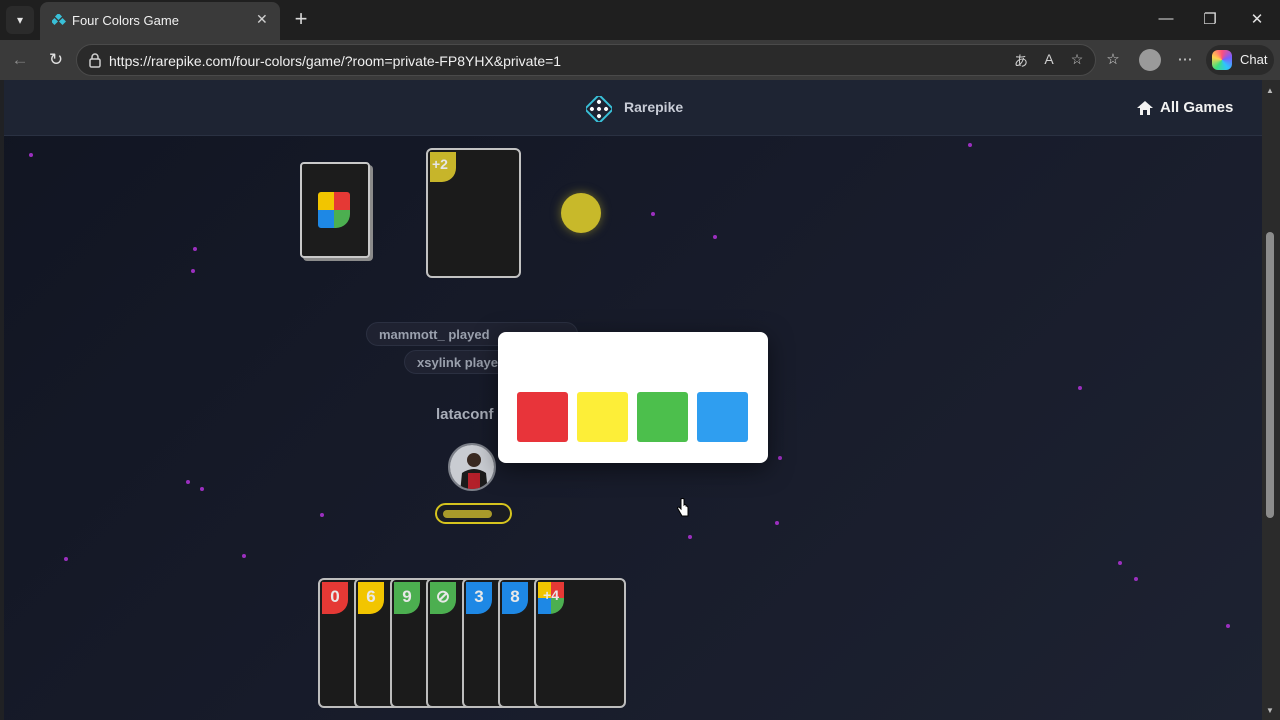 The height and width of the screenshot is (720, 1280). What do you see at coordinates (262, 19) in the screenshot?
I see `close-tab-icon: ✕` at bounding box center [262, 19].